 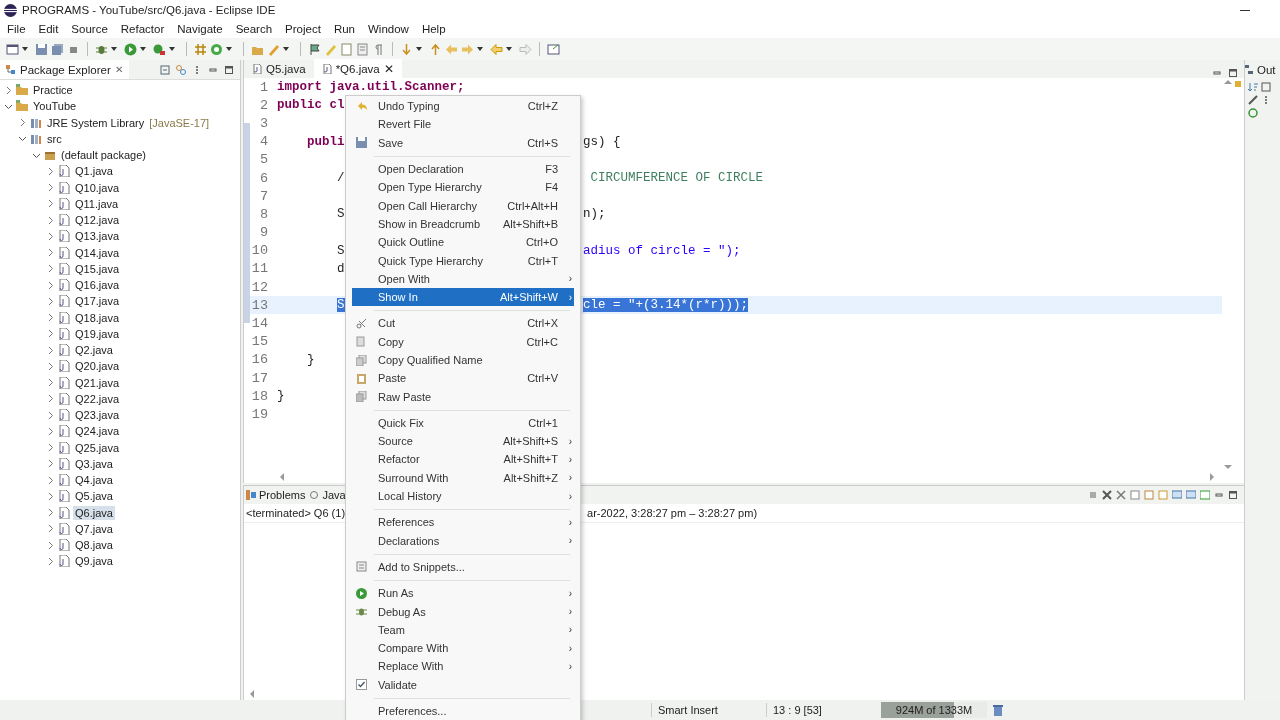 I want to click on menu-item: References ›, so click(x=463, y=522).